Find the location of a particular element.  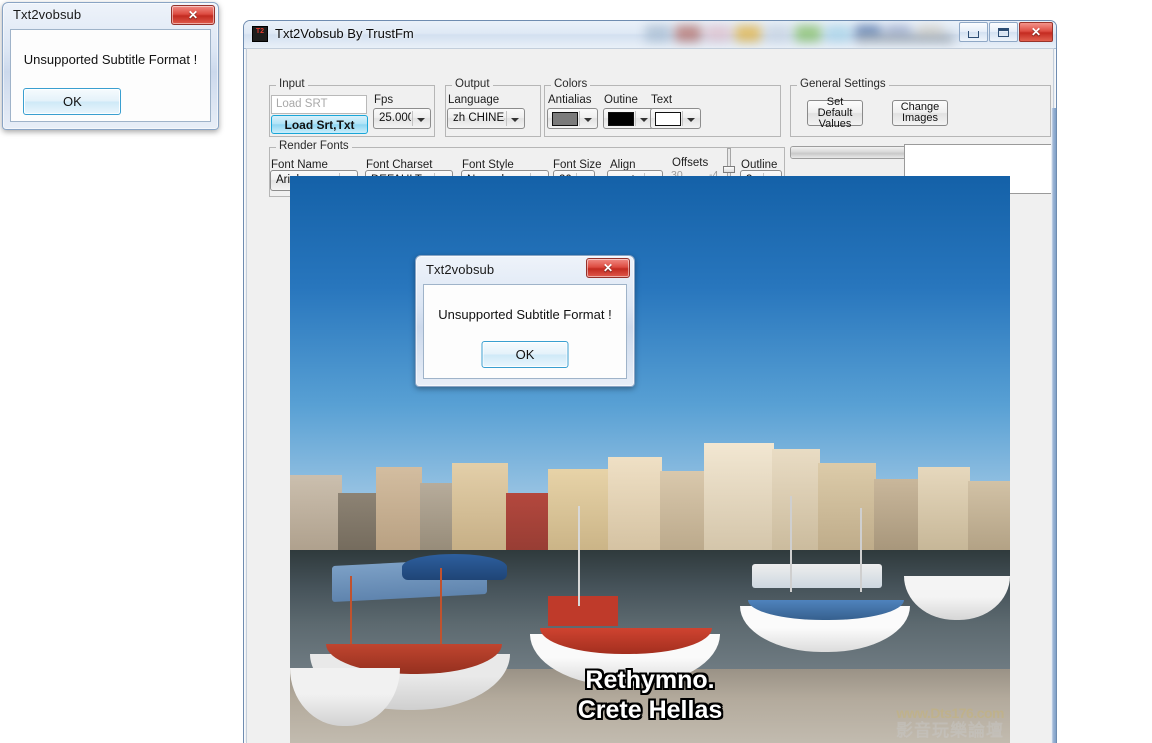

maximize-button is located at coordinates (1003, 32).